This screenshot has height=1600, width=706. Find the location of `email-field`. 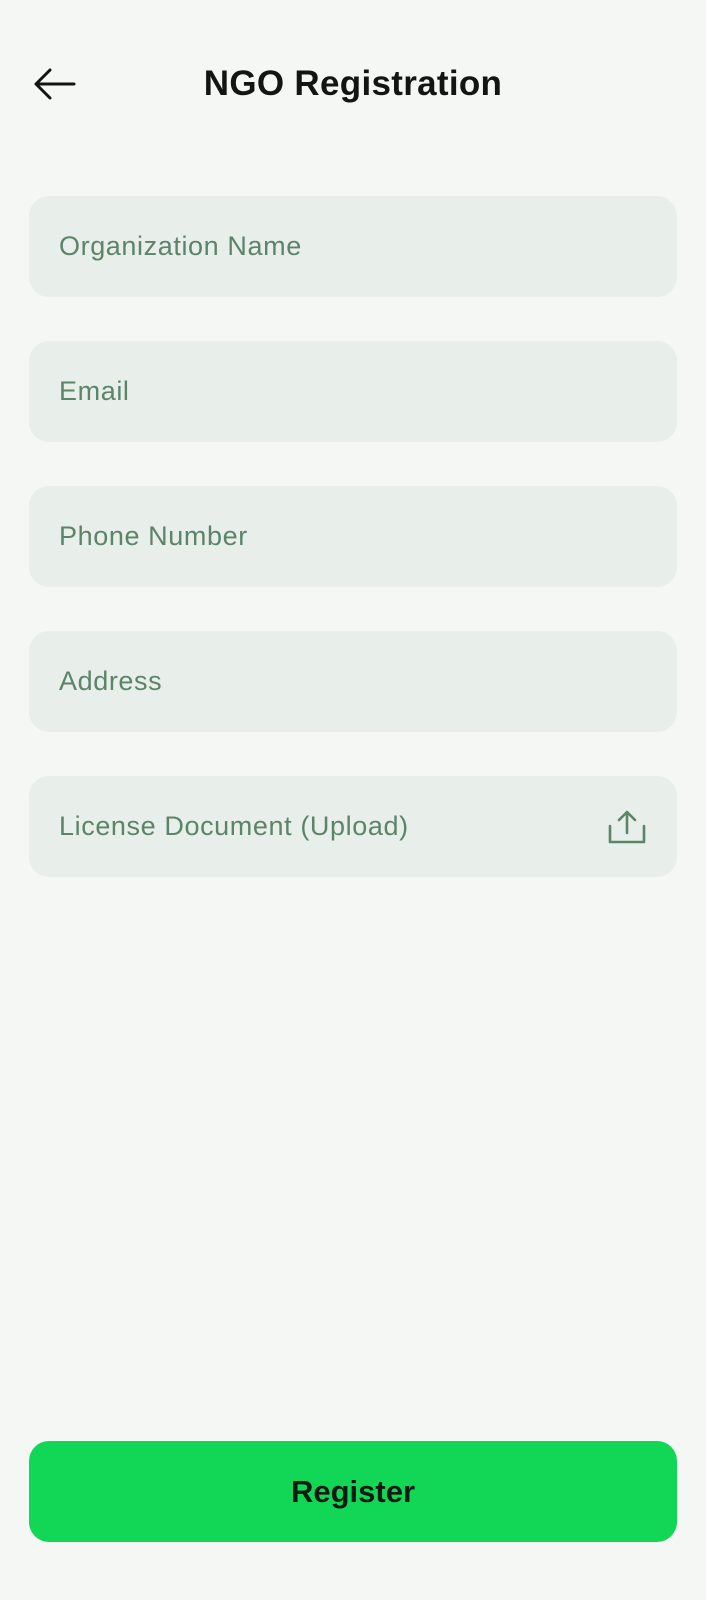

email-field is located at coordinates (353, 391).